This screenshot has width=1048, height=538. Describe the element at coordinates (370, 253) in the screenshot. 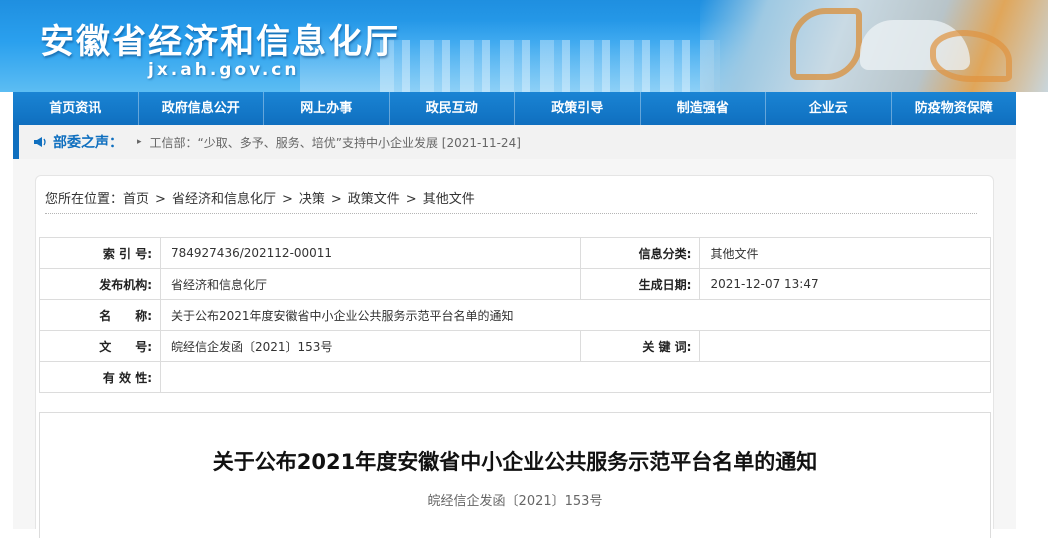

I see `index-value: 784927436/202112-00011` at that location.